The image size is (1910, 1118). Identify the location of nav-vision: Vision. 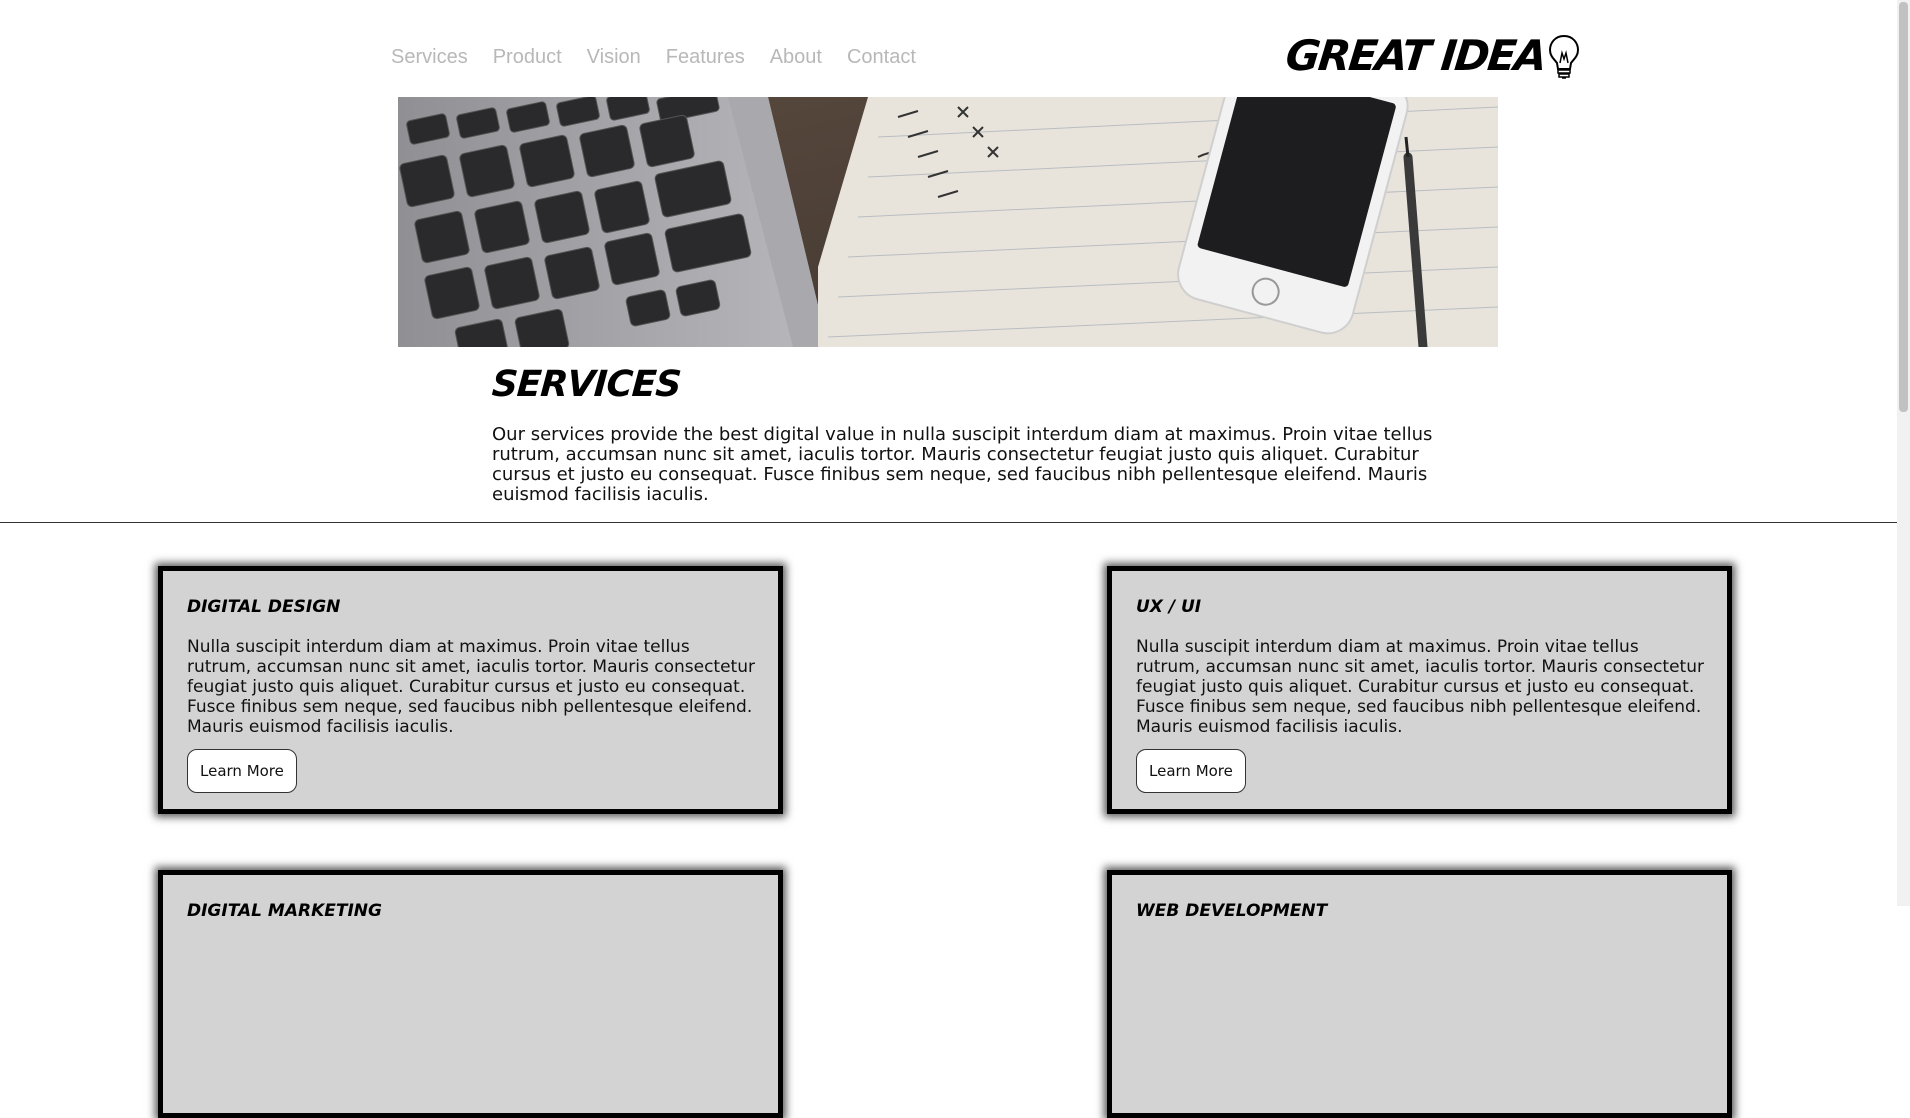
(614, 57).